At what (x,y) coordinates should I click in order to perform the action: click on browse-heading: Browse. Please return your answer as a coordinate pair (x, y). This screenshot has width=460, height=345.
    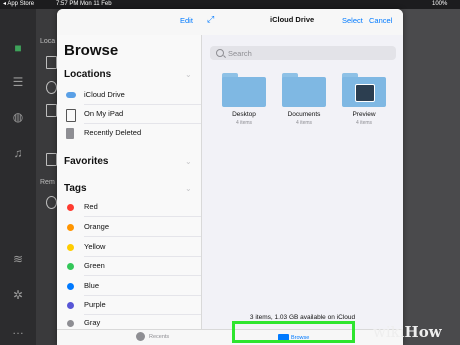
    Looking at the image, I should click on (91, 50).